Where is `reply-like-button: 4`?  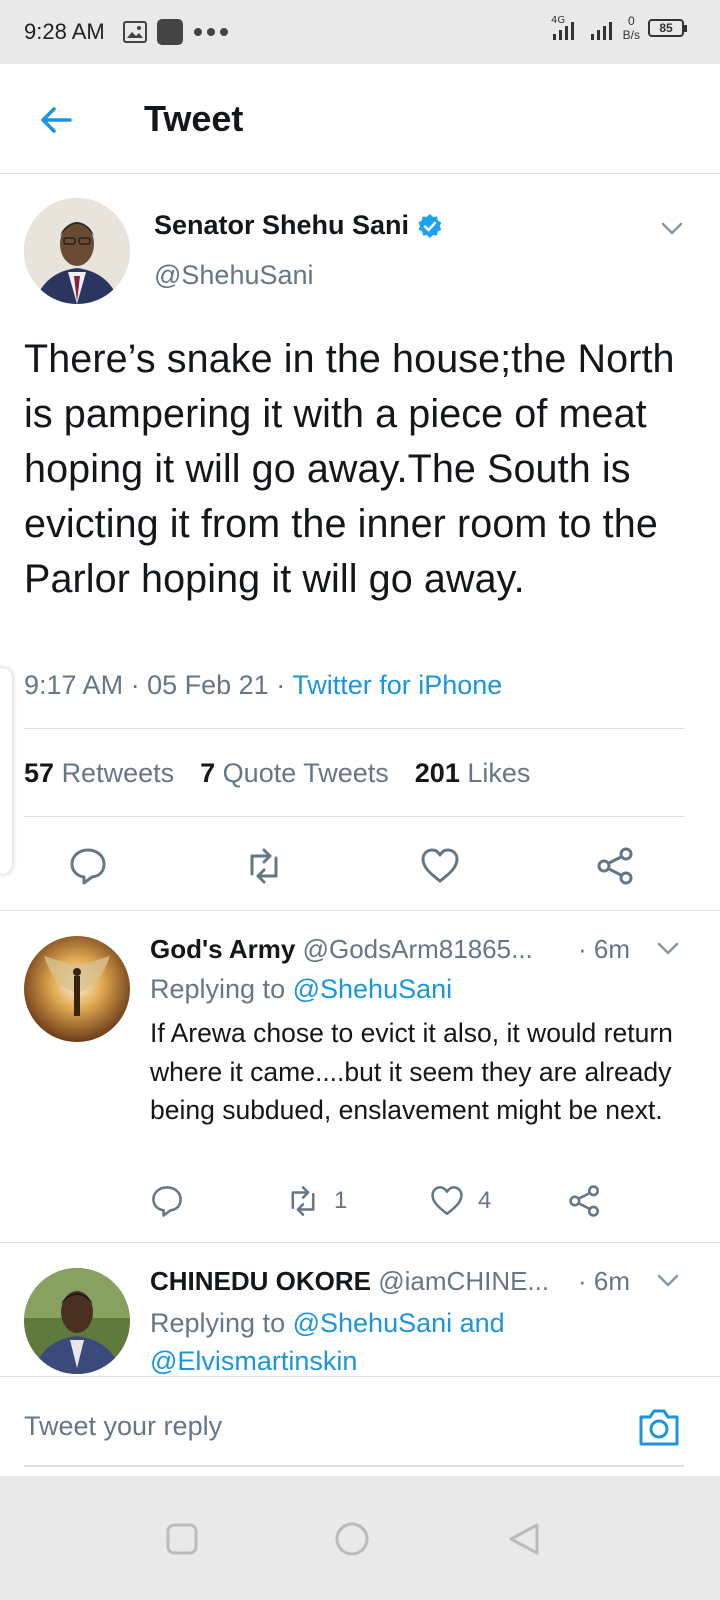
reply-like-button: 4 is located at coordinates (460, 1201).